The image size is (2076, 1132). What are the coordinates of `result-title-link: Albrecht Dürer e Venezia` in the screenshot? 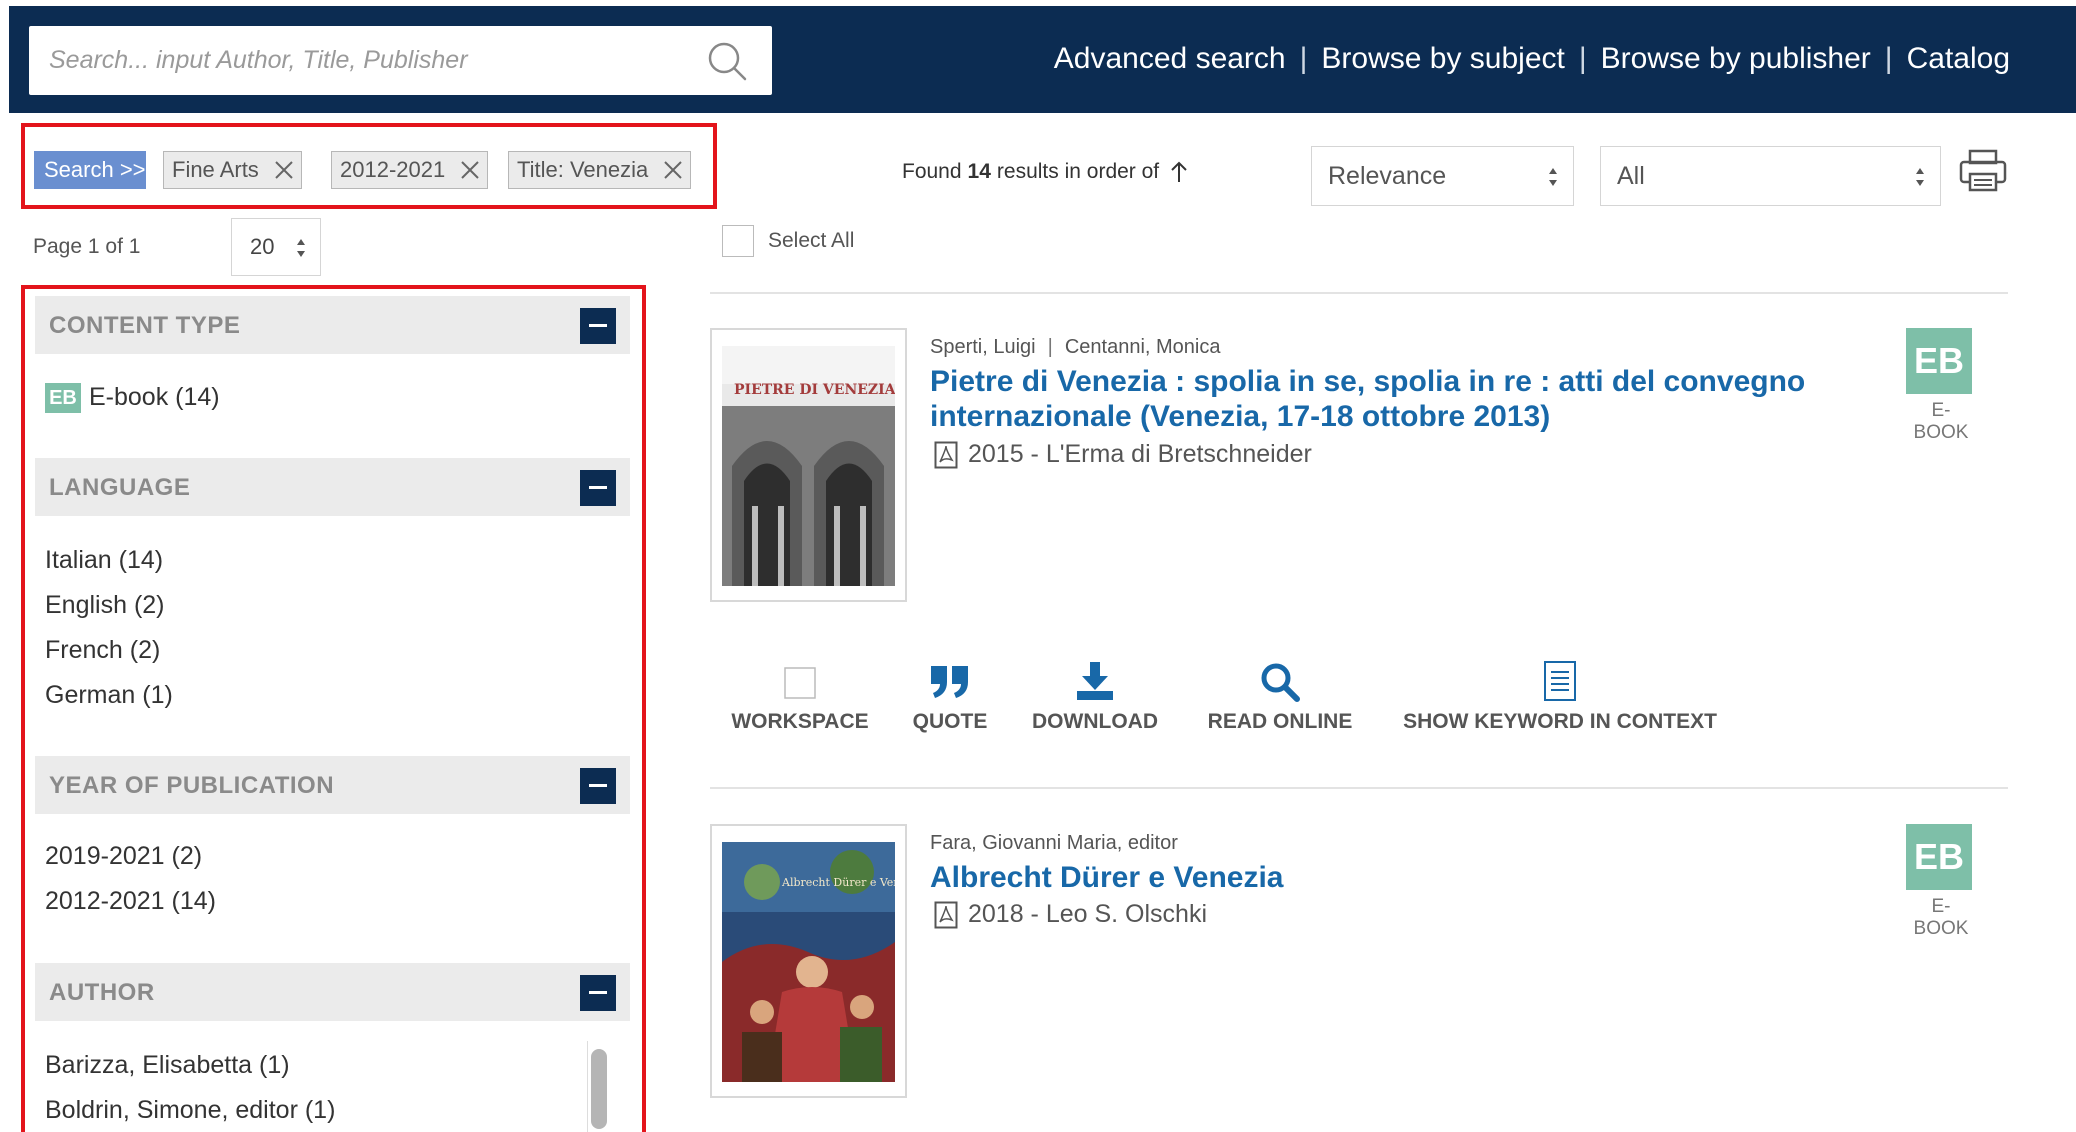 It's located at (1395, 877).